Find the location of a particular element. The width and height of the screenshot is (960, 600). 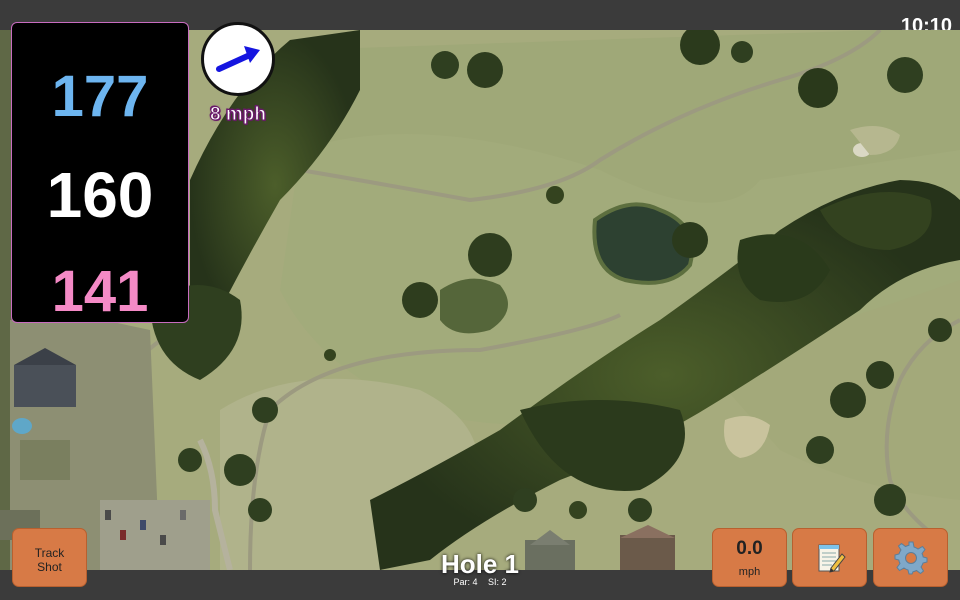

hole-details: Par: 4 SI: 2 is located at coordinates (480, 582).